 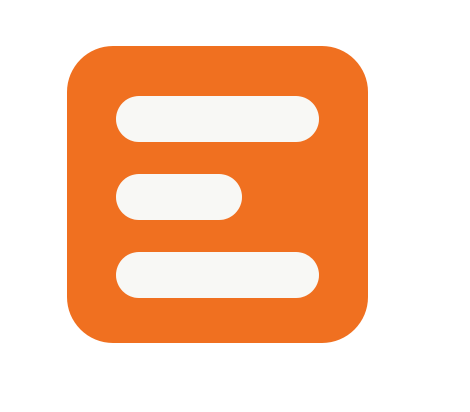 I want to click on bottom-line, so click(x=217, y=275).